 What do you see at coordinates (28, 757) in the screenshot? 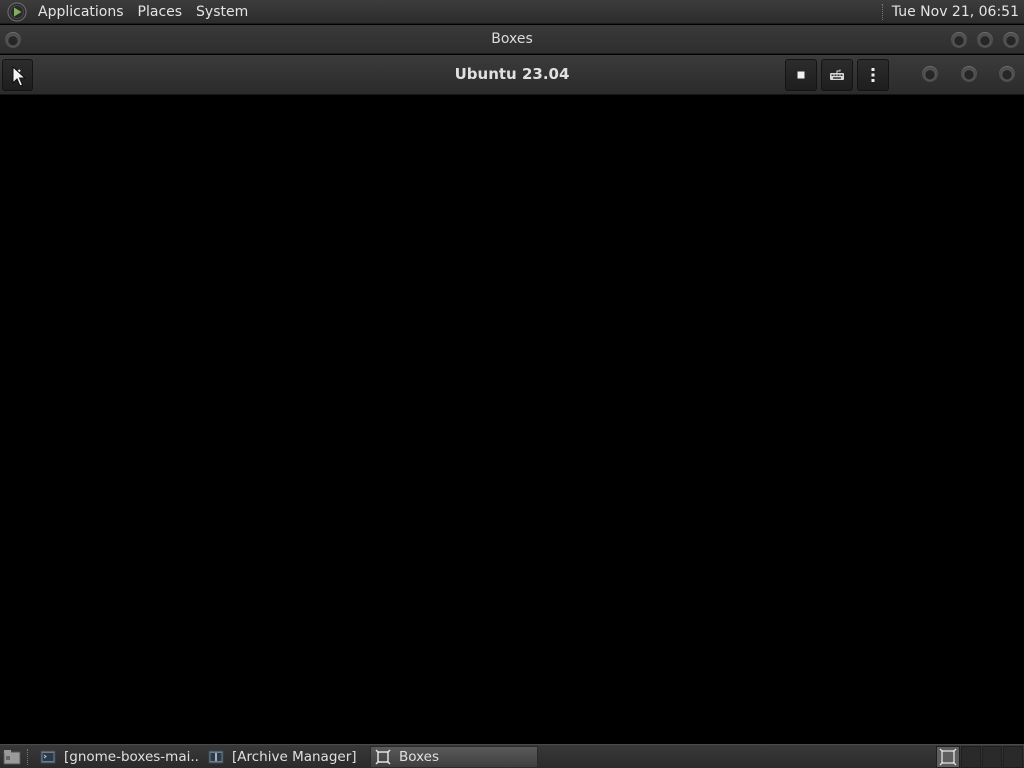
I see `taskbar-separator` at bounding box center [28, 757].